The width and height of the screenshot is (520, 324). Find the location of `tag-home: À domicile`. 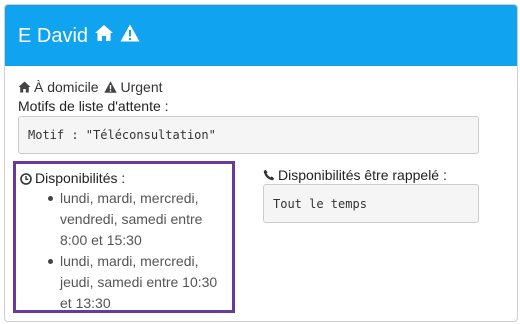

tag-home: À domicile is located at coordinates (60, 87).